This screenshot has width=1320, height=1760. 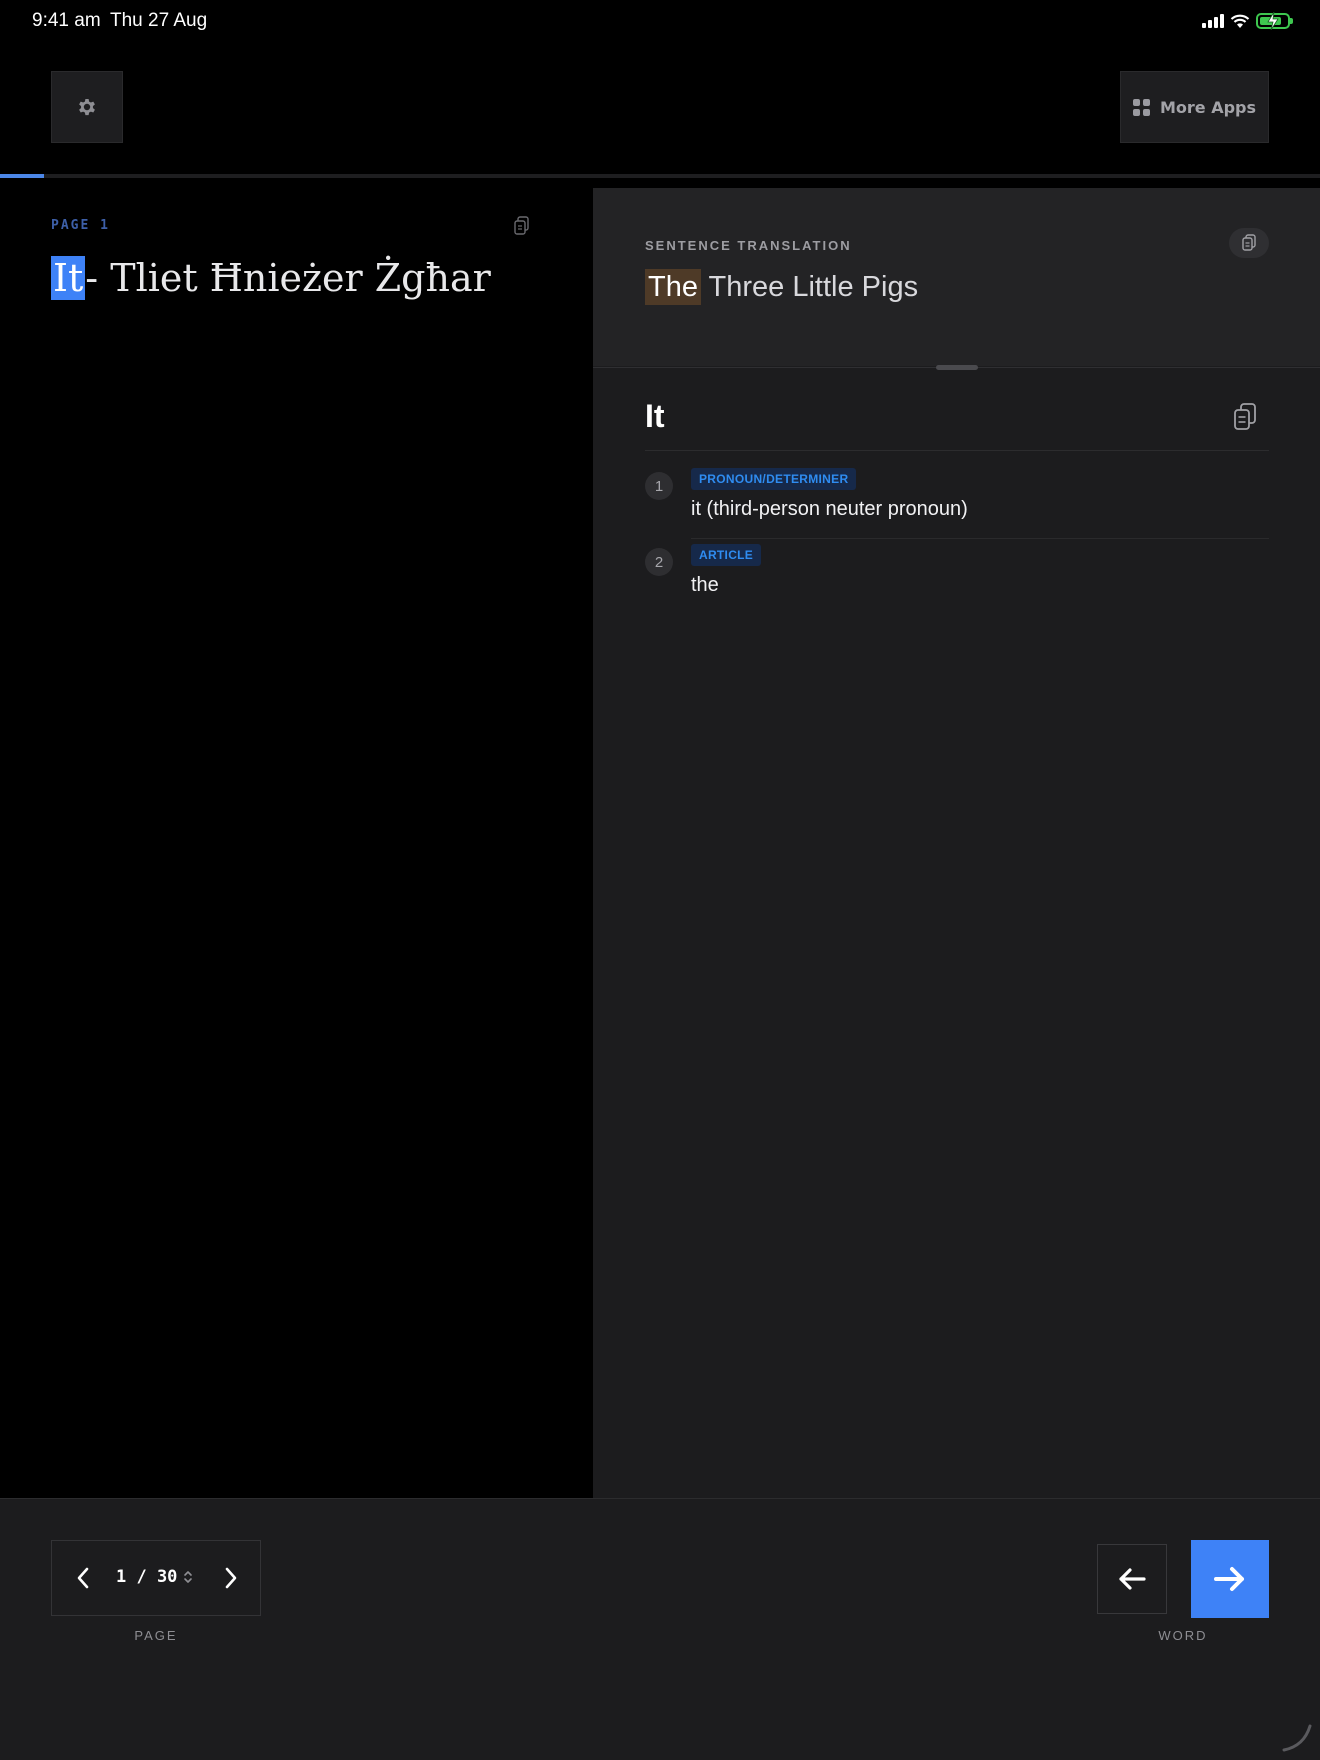 What do you see at coordinates (156, 1635) in the screenshot?
I see `page-stepper-caption: PAGE` at bounding box center [156, 1635].